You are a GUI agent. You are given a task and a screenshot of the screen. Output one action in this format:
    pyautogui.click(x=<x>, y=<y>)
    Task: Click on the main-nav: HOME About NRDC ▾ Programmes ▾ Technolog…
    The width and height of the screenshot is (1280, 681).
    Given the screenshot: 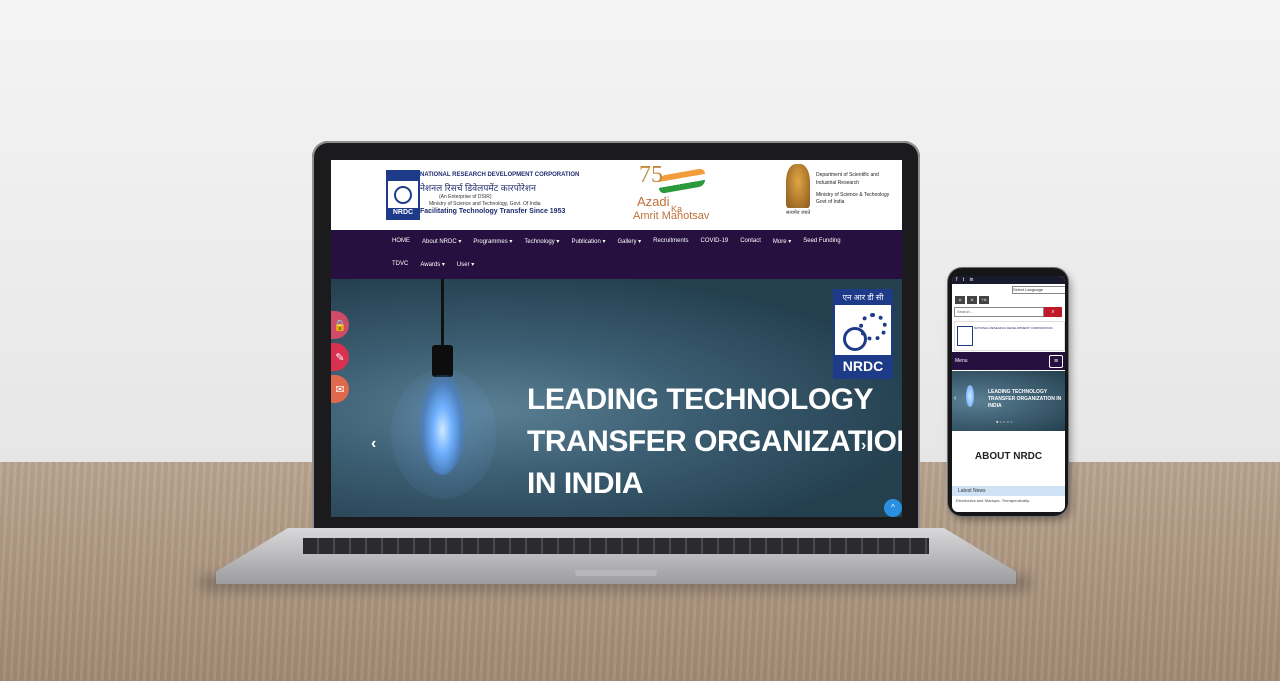 What is the action you would take?
    pyautogui.click(x=616, y=254)
    